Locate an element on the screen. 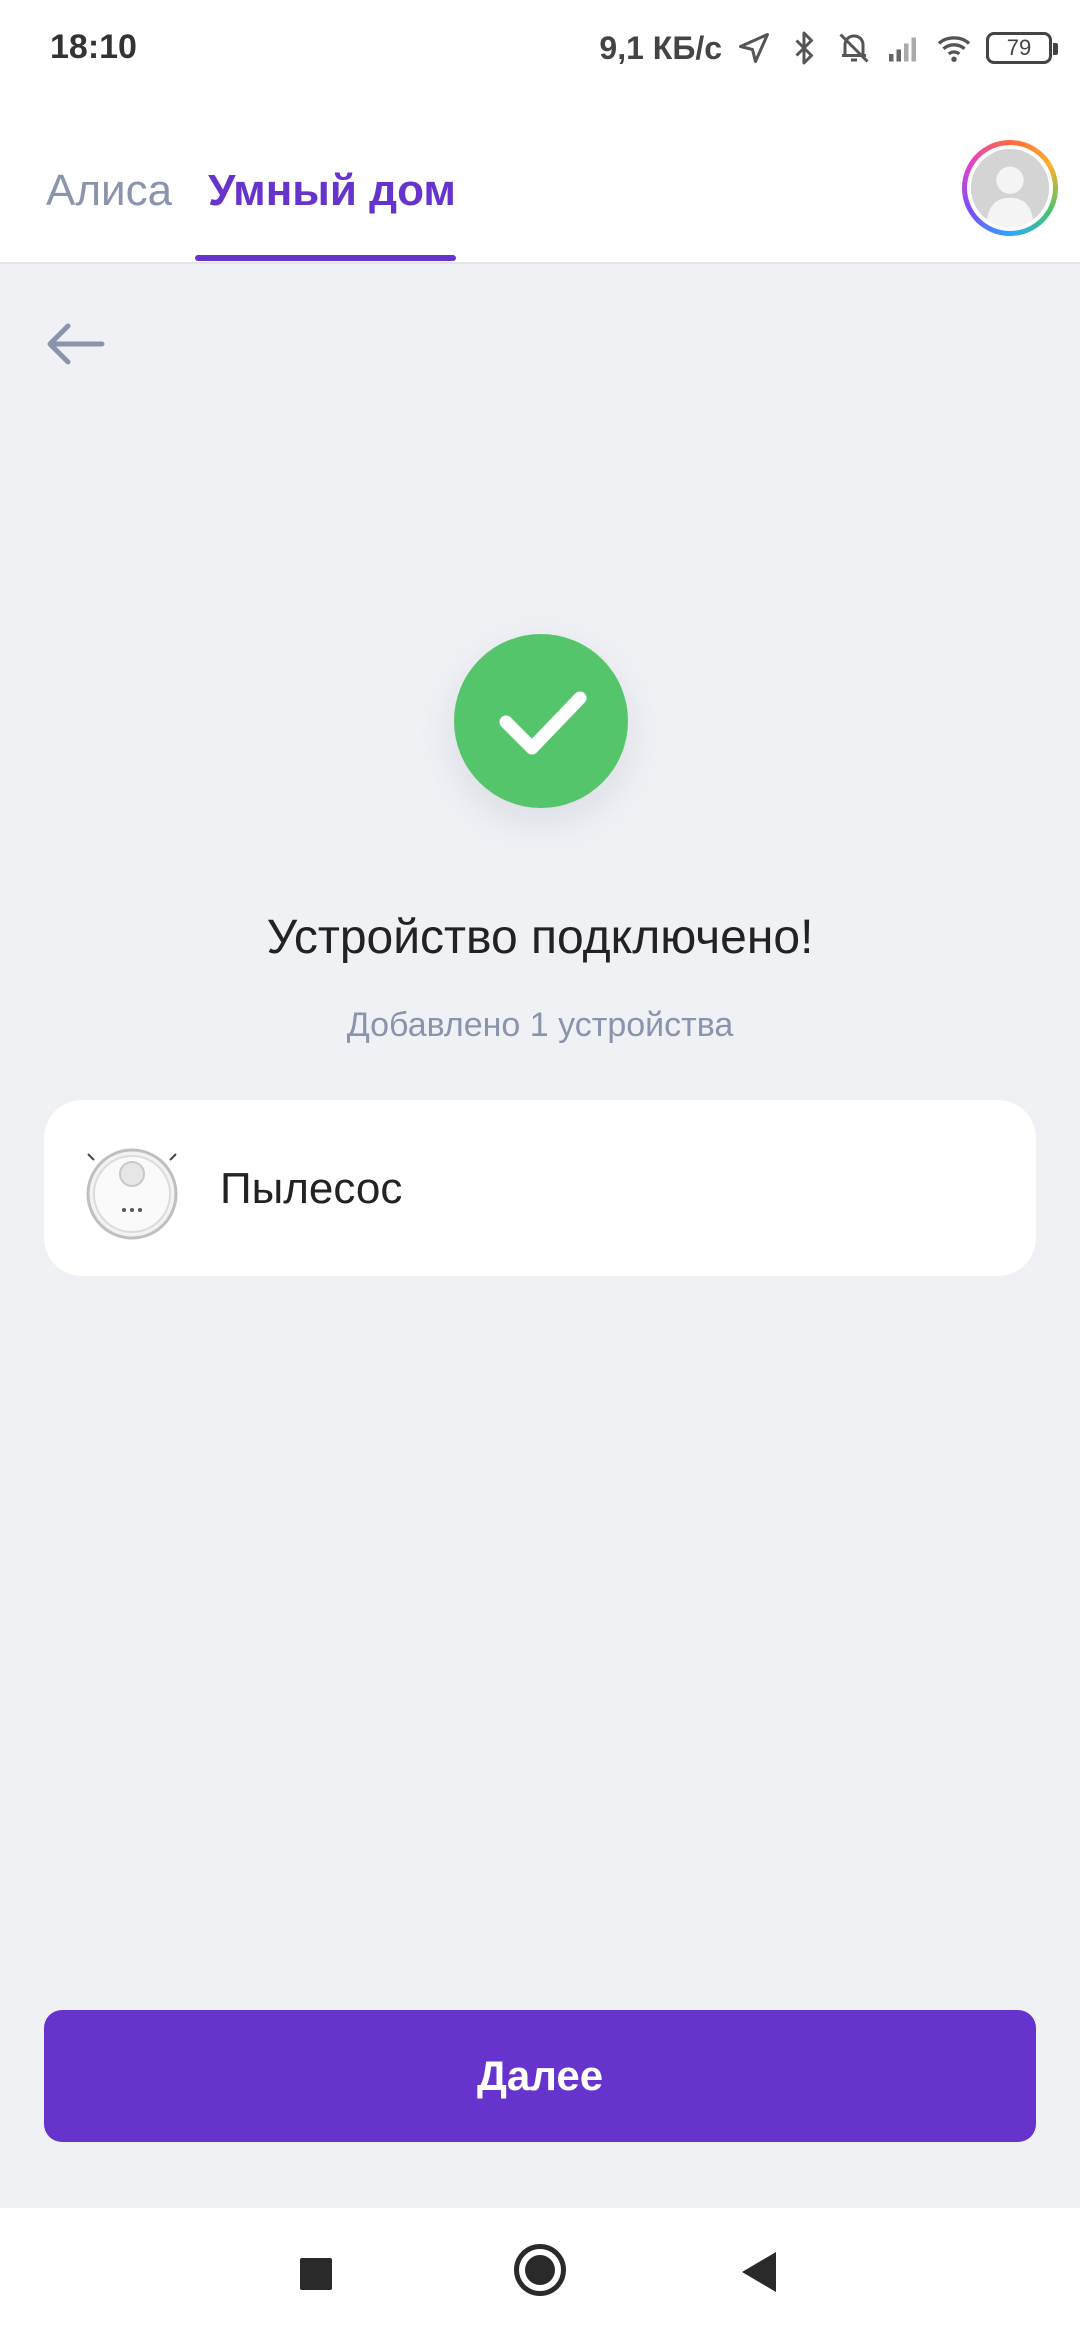  back-arrow-icon is located at coordinates (76, 344).